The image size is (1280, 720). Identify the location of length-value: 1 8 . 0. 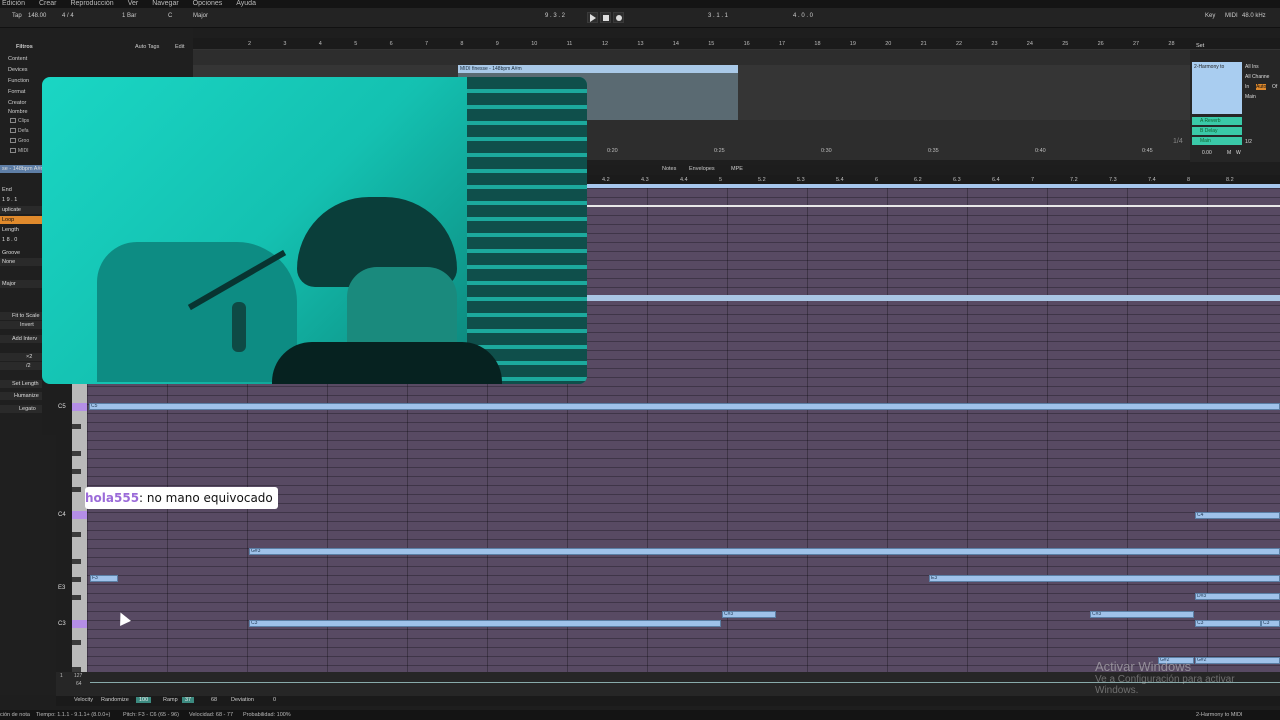
(21, 240).